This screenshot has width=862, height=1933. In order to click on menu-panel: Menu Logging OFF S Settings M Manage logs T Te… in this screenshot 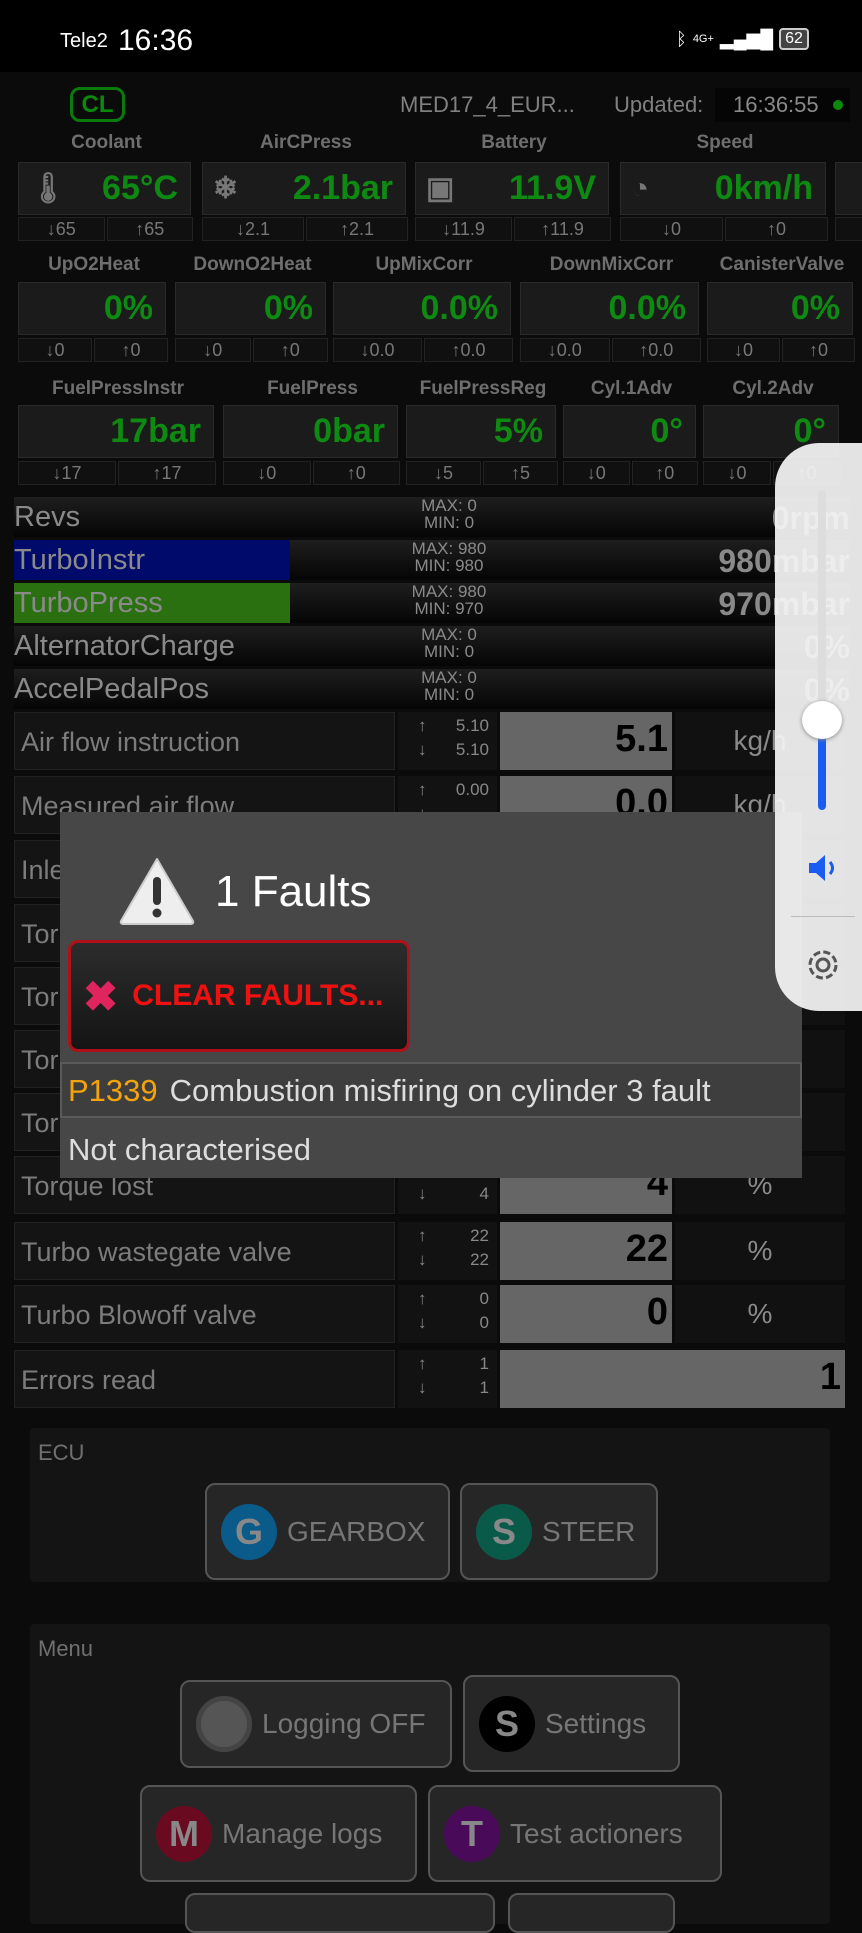, I will do `click(430, 1778)`.